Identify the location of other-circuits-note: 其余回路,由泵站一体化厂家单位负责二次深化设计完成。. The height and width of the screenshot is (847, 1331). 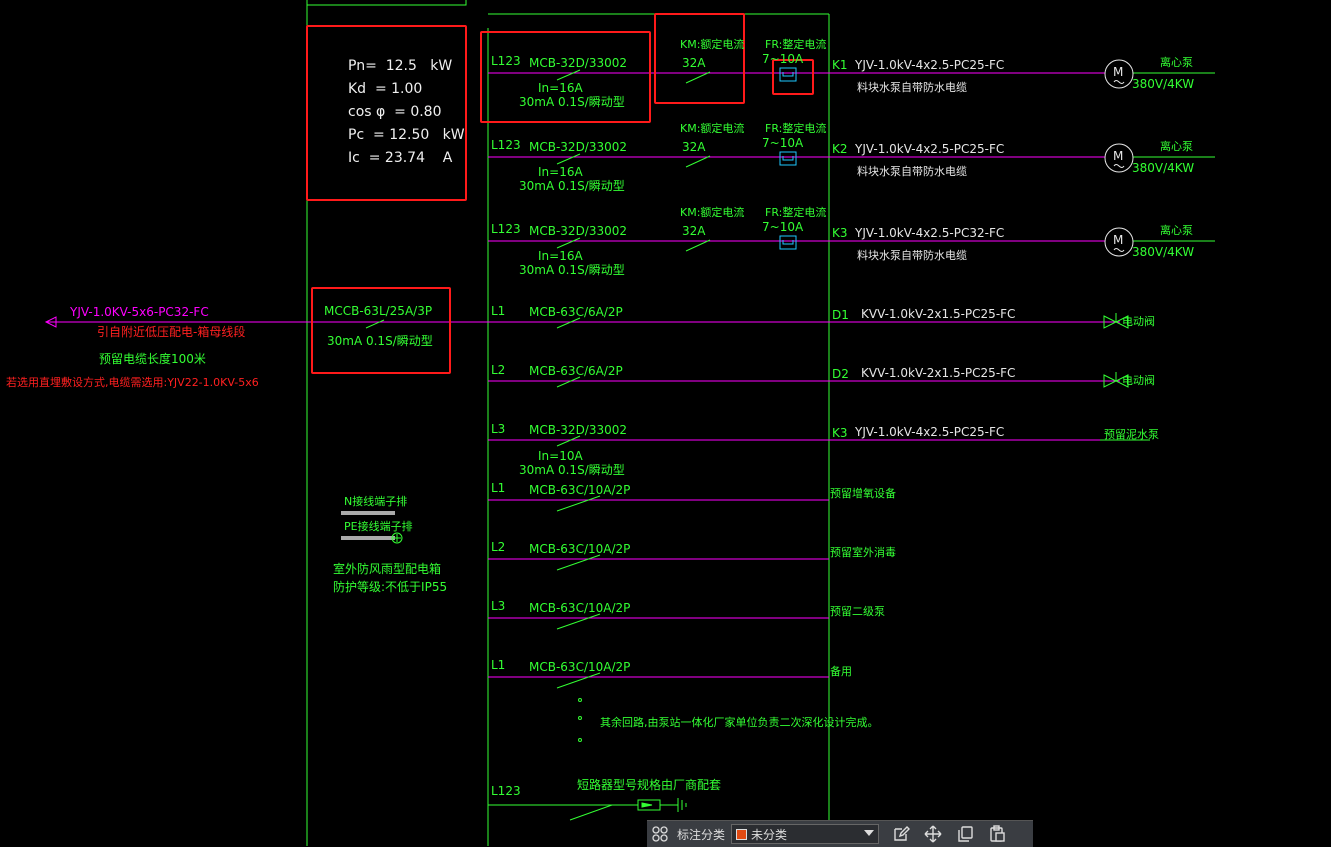
(739, 722).